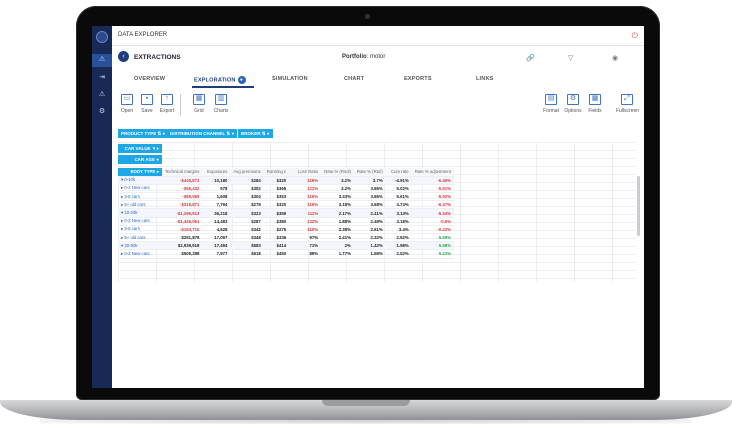 The image size is (732, 425). Describe the element at coordinates (366, 403) in the screenshot. I see `laptop-notch` at that location.